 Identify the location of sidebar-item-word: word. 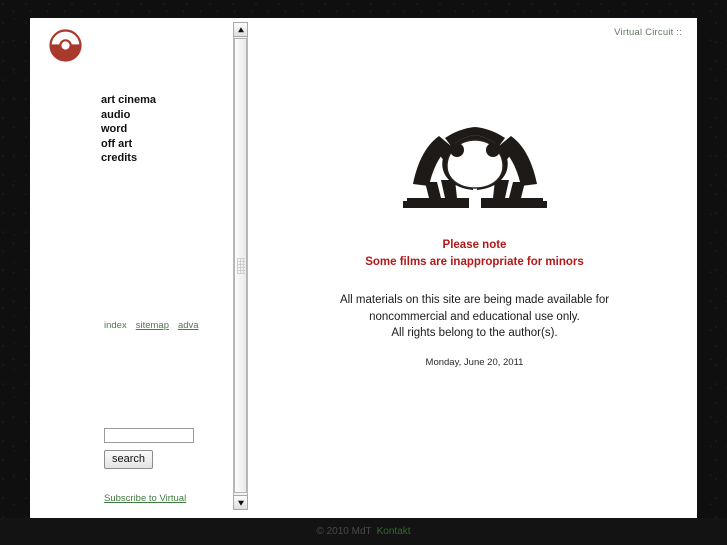
(128, 129).